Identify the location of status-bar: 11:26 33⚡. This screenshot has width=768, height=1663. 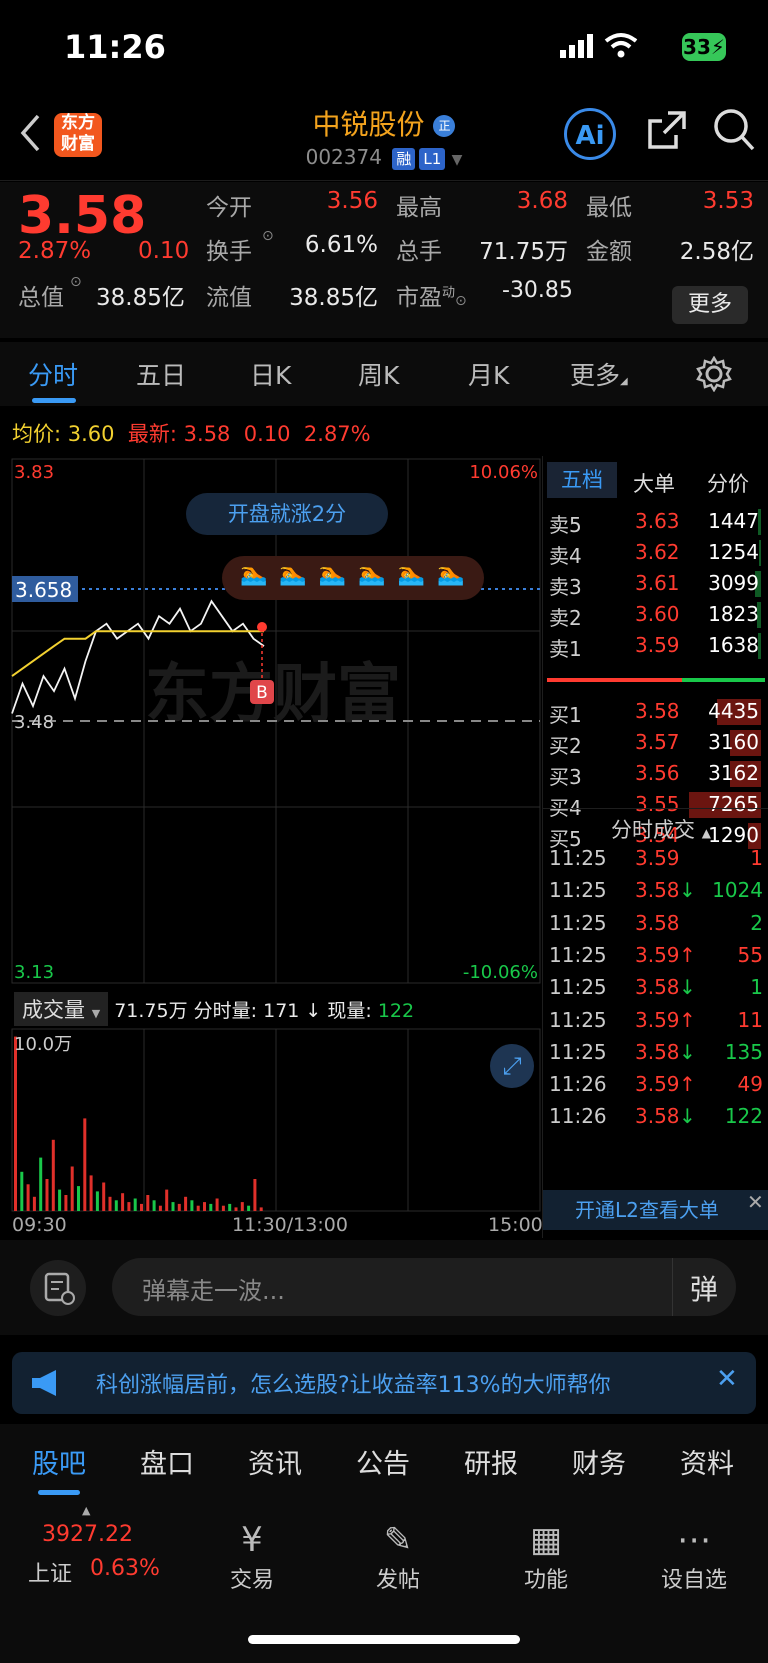
(384, 47).